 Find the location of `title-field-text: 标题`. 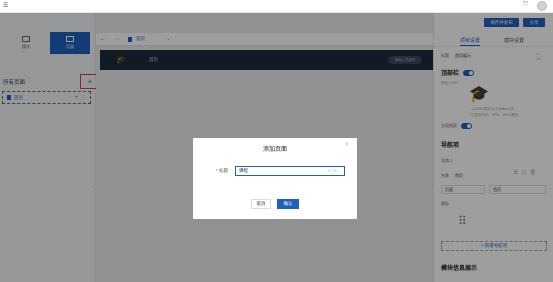

title-field-text: 标题 is located at coordinates (224, 170).